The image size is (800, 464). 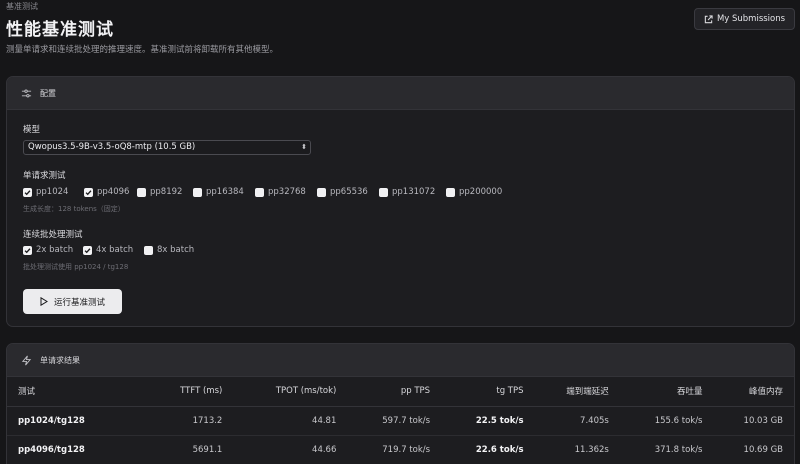 I want to click on table-cell: 7.405s, so click(x=577, y=421).